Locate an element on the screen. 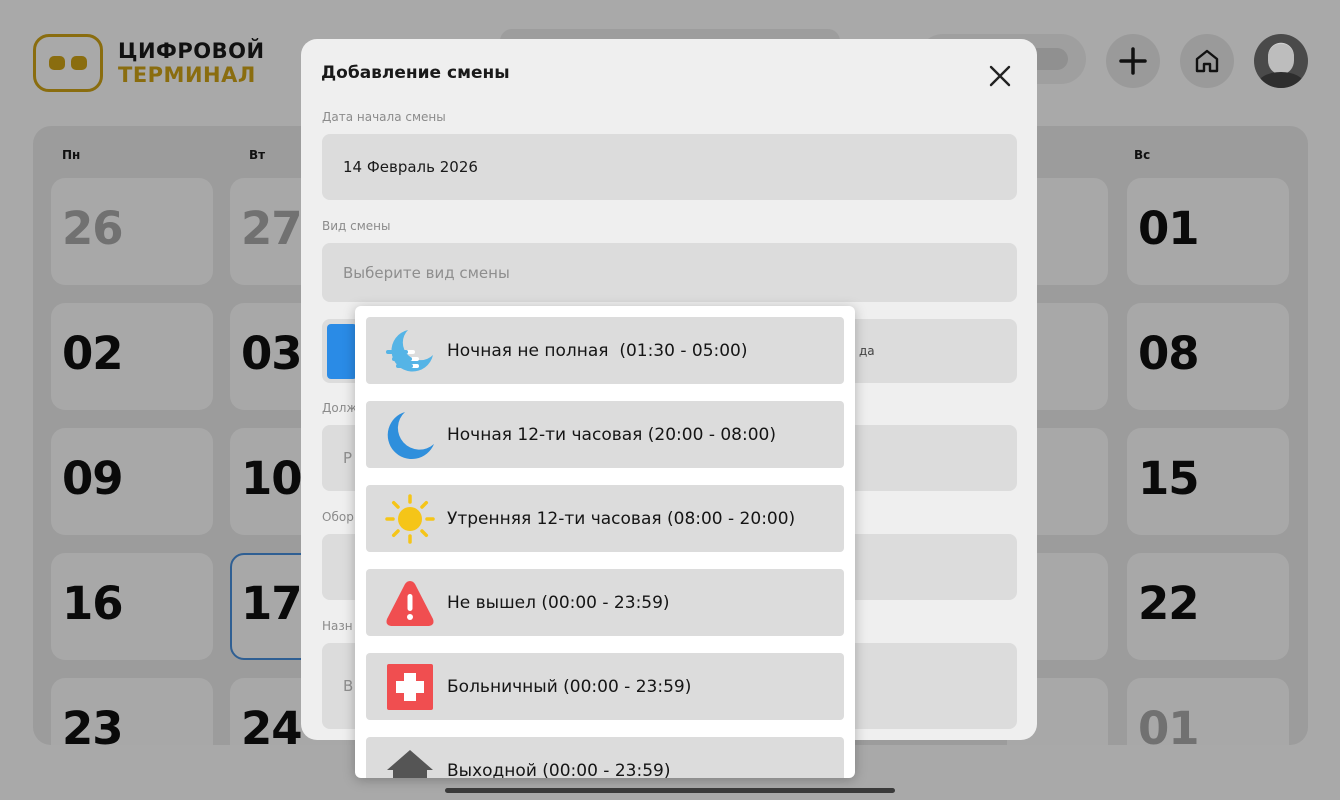 This screenshot has width=1340, height=800. shift-option: Утренняя 12-ти часовая (08:00 - 20:00) is located at coordinates (605, 518).